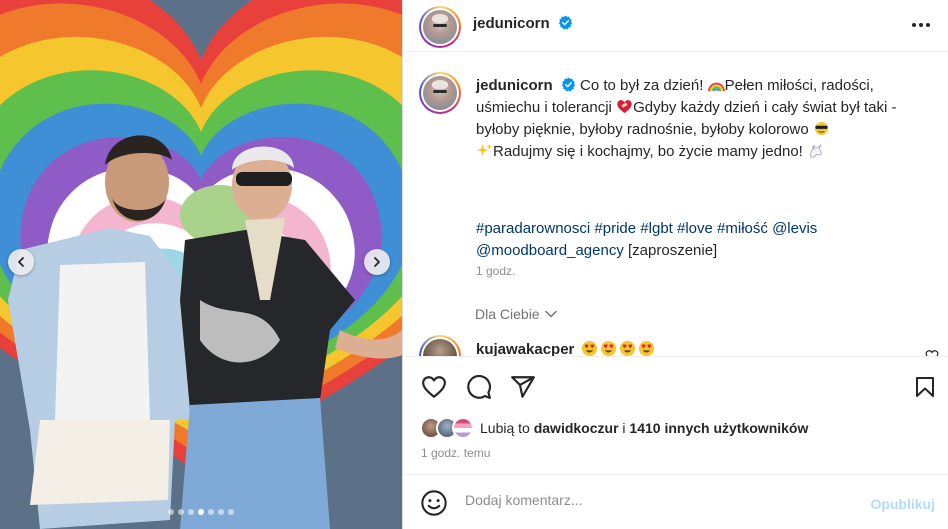  I want to click on caption-text-1: Co to był za dzień!, so click(642, 85).